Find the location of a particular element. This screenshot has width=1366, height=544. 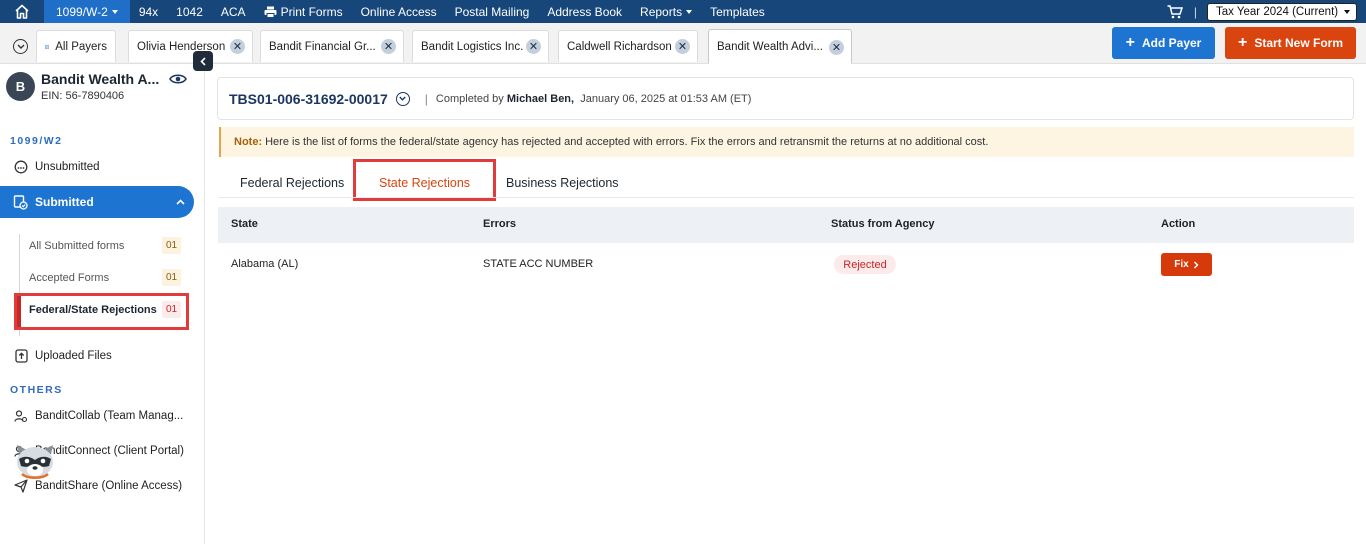

nav-94x: 94x is located at coordinates (148, 11).